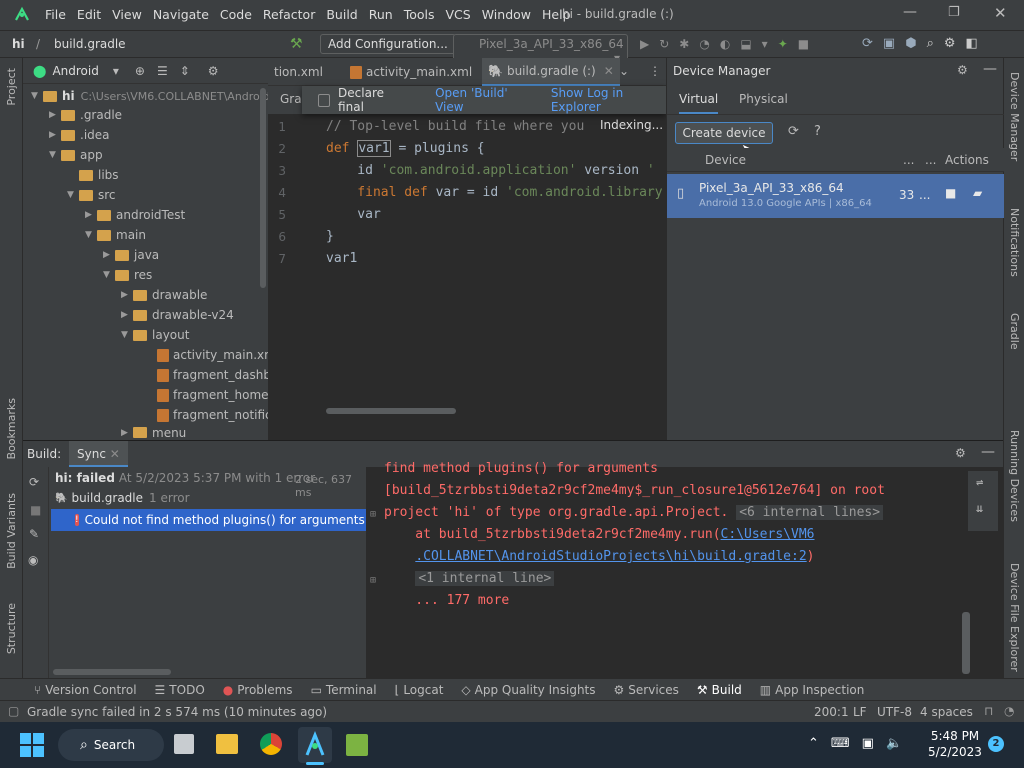  Describe the element at coordinates (391, 411) in the screenshot. I see `editor-h-scrollbar` at that location.